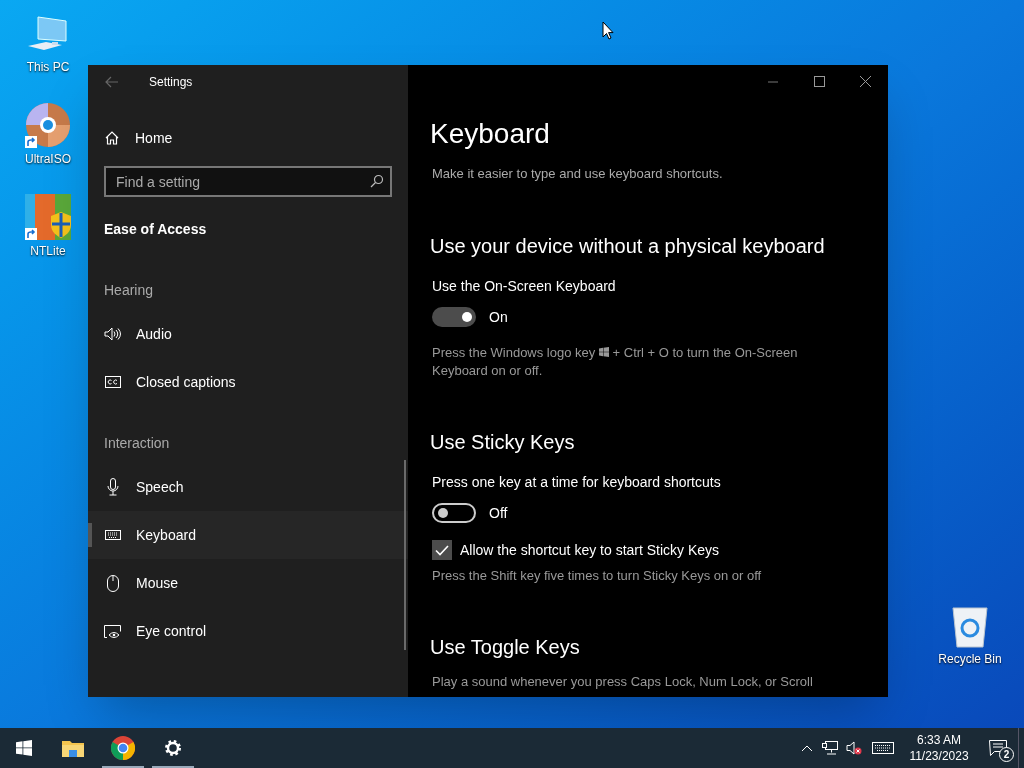 Image resolution: width=1024 pixels, height=768 pixels. Describe the element at coordinates (112, 631) in the screenshot. I see `eye-control-icon` at that location.